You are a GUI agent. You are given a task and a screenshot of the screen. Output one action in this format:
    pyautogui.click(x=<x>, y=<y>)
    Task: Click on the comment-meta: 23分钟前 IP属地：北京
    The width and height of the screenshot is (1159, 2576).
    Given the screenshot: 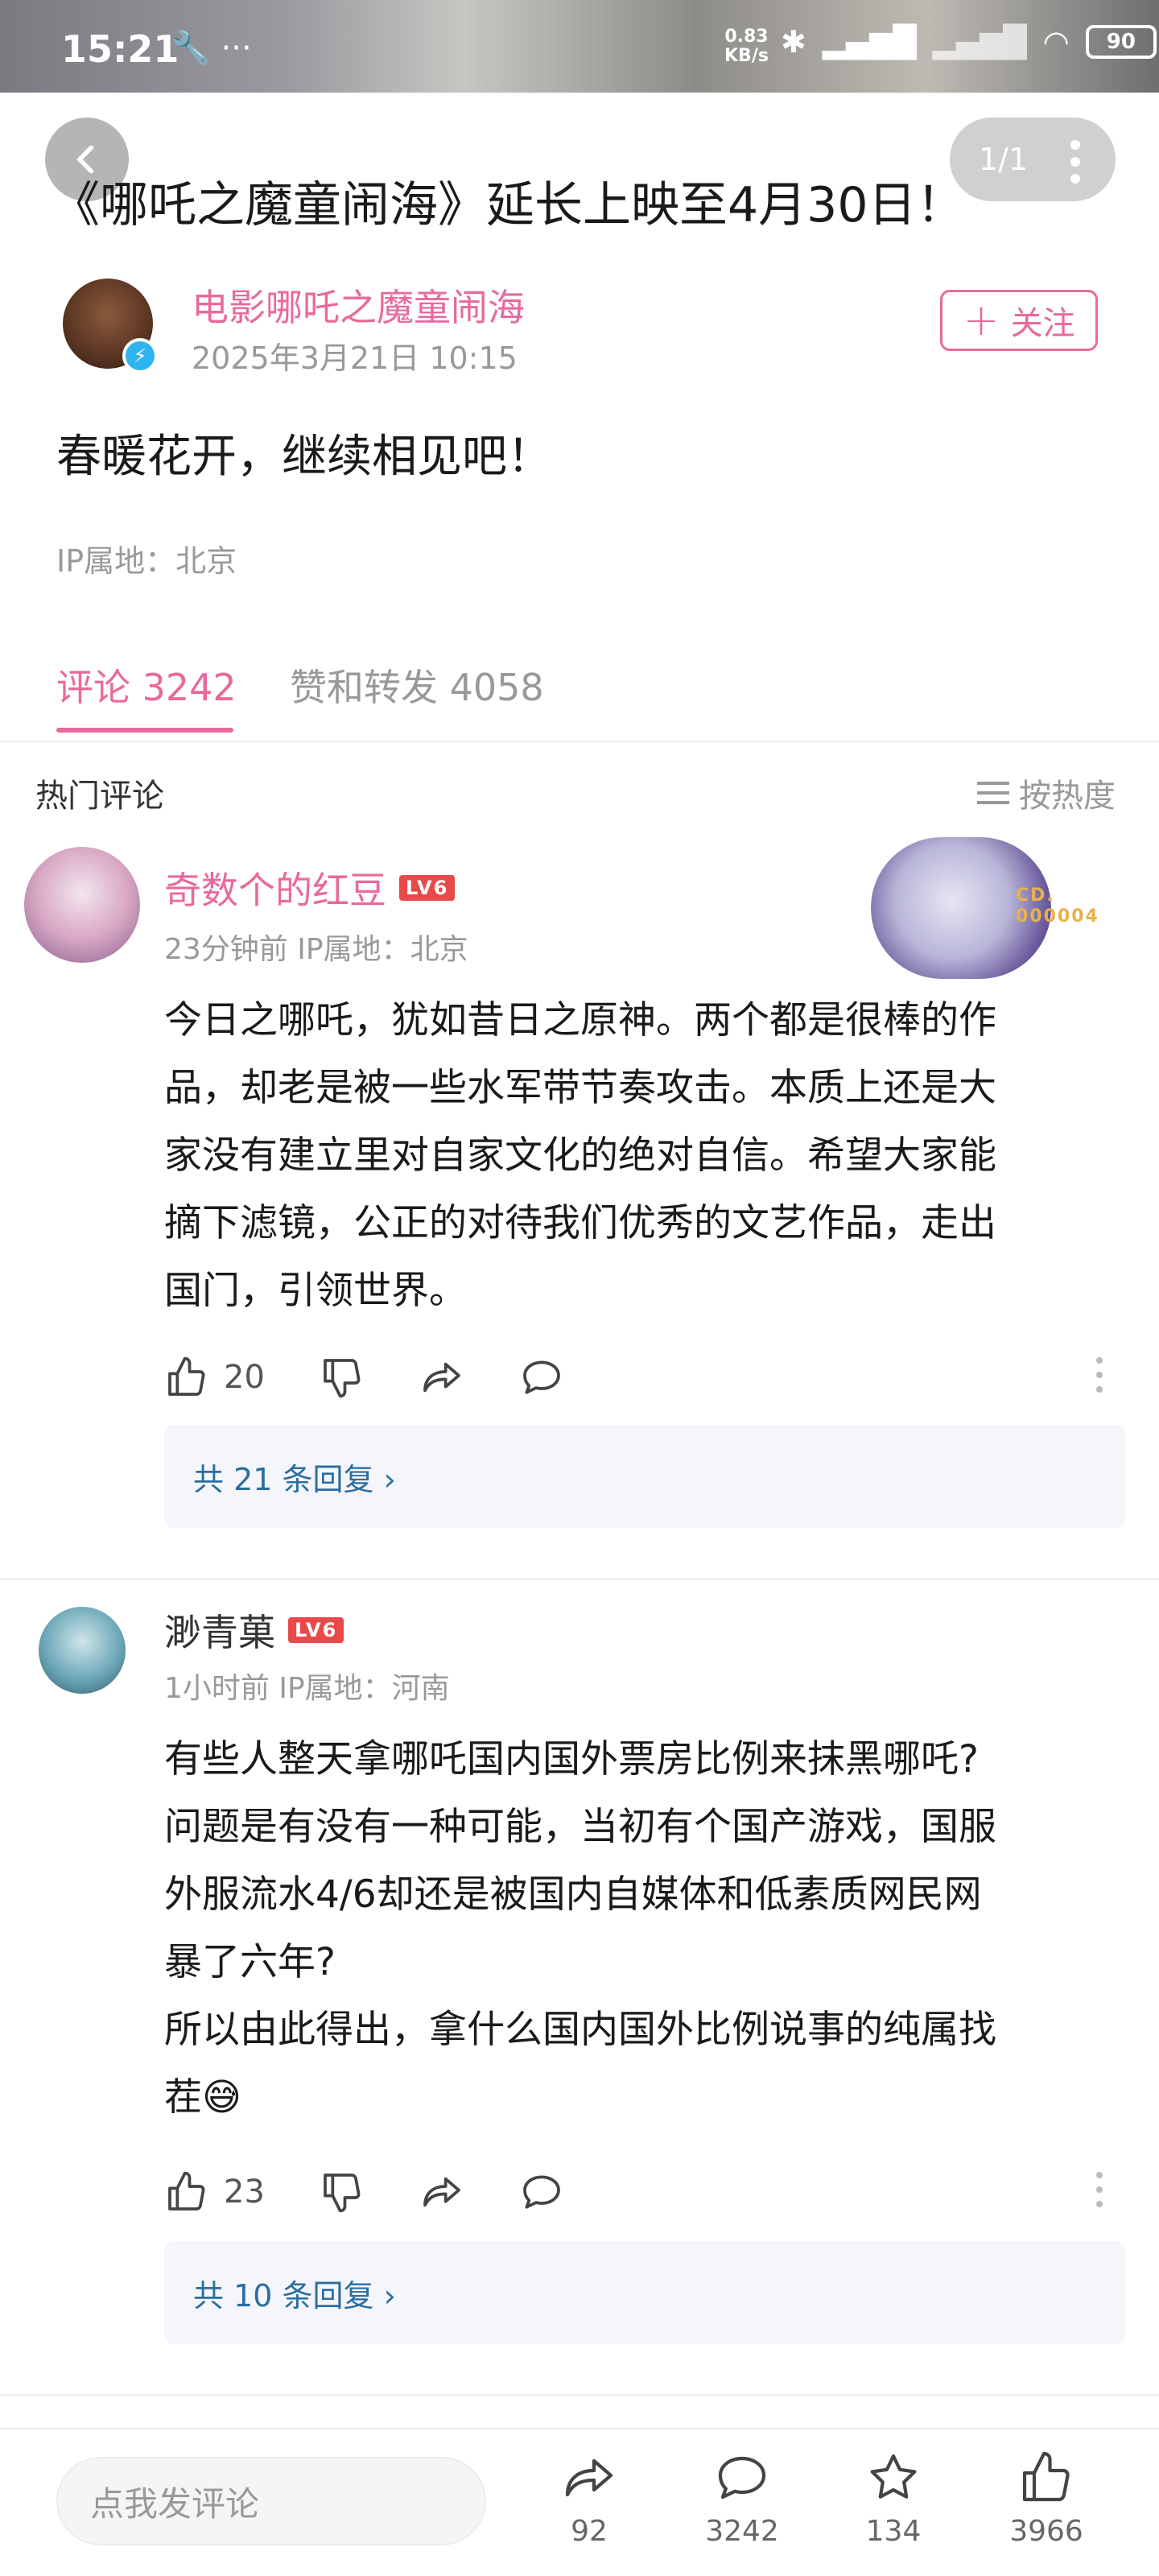 What is the action you would take?
    pyautogui.click(x=316, y=949)
    